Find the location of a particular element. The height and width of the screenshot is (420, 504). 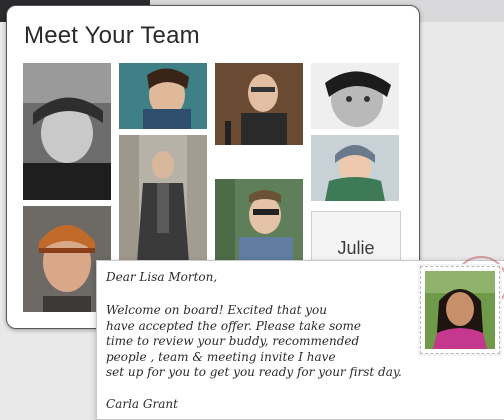

letter-body-line: Welcome on board! Excited that you is located at coordinates (216, 310).